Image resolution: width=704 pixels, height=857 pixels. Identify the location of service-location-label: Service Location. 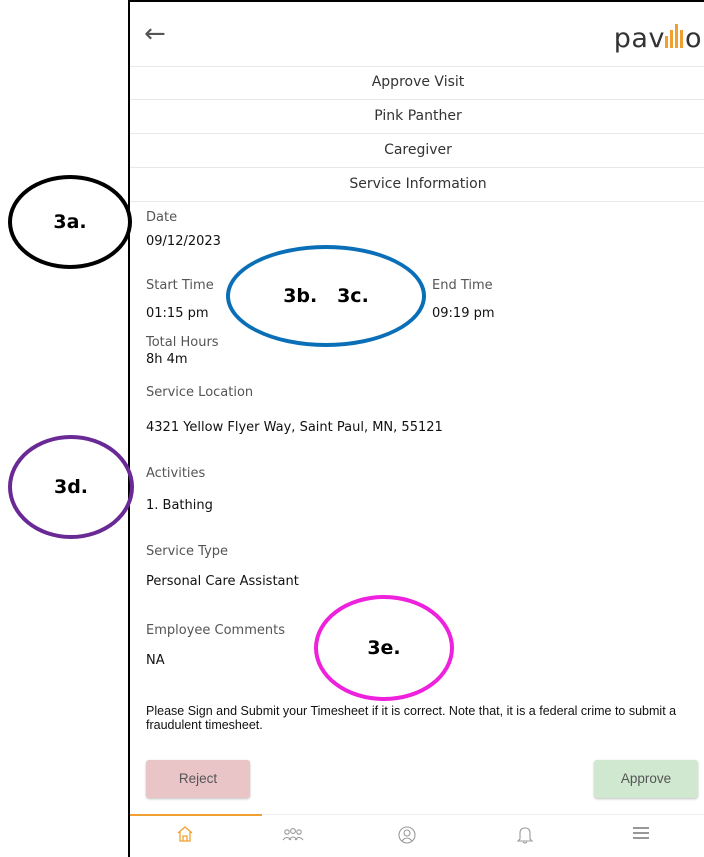
(200, 392).